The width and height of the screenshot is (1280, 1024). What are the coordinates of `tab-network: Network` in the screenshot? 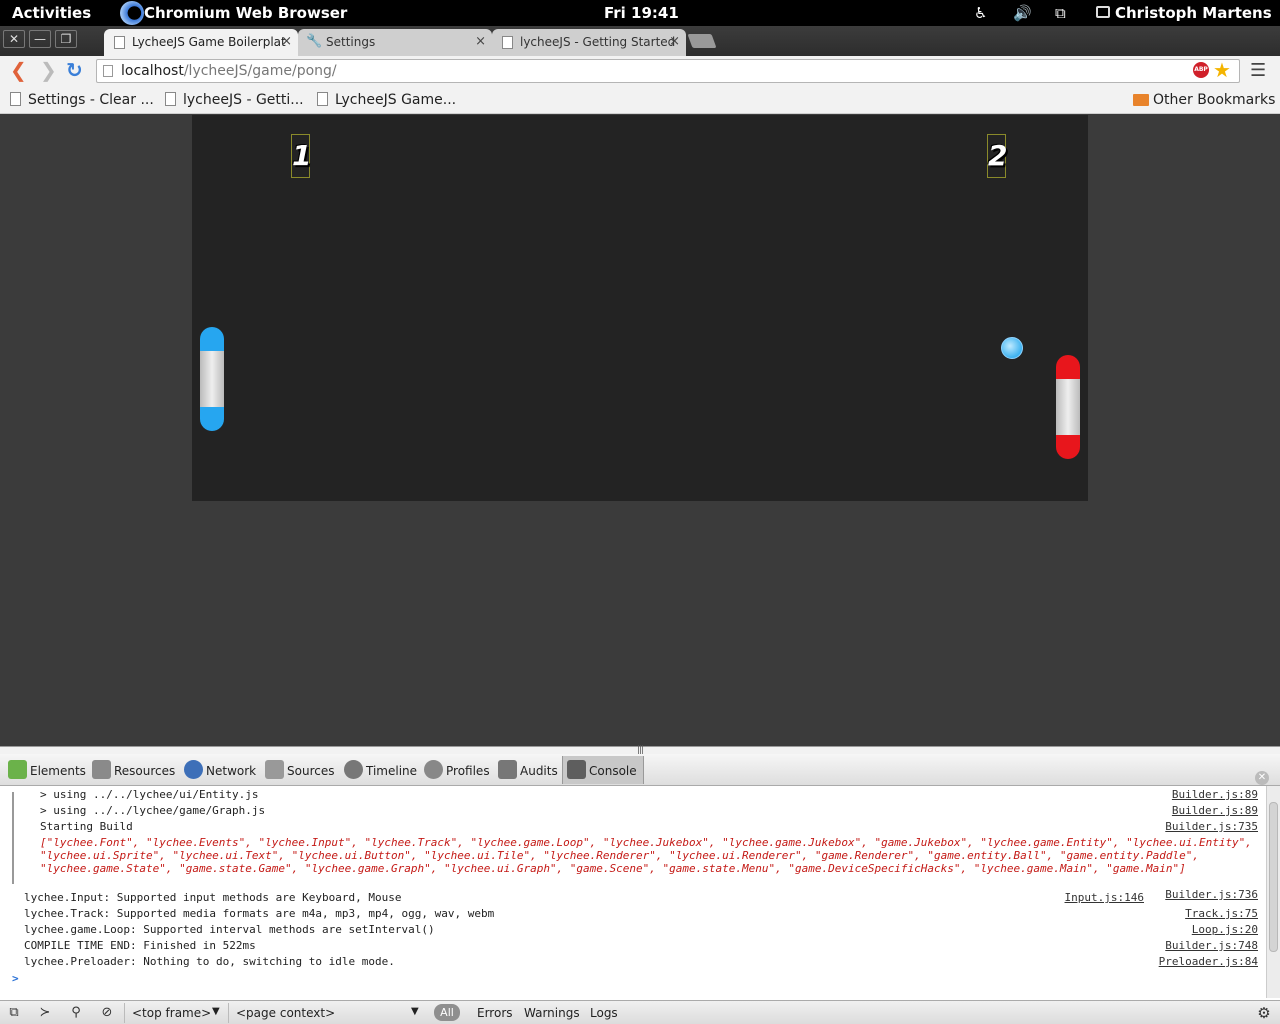 It's located at (221, 770).